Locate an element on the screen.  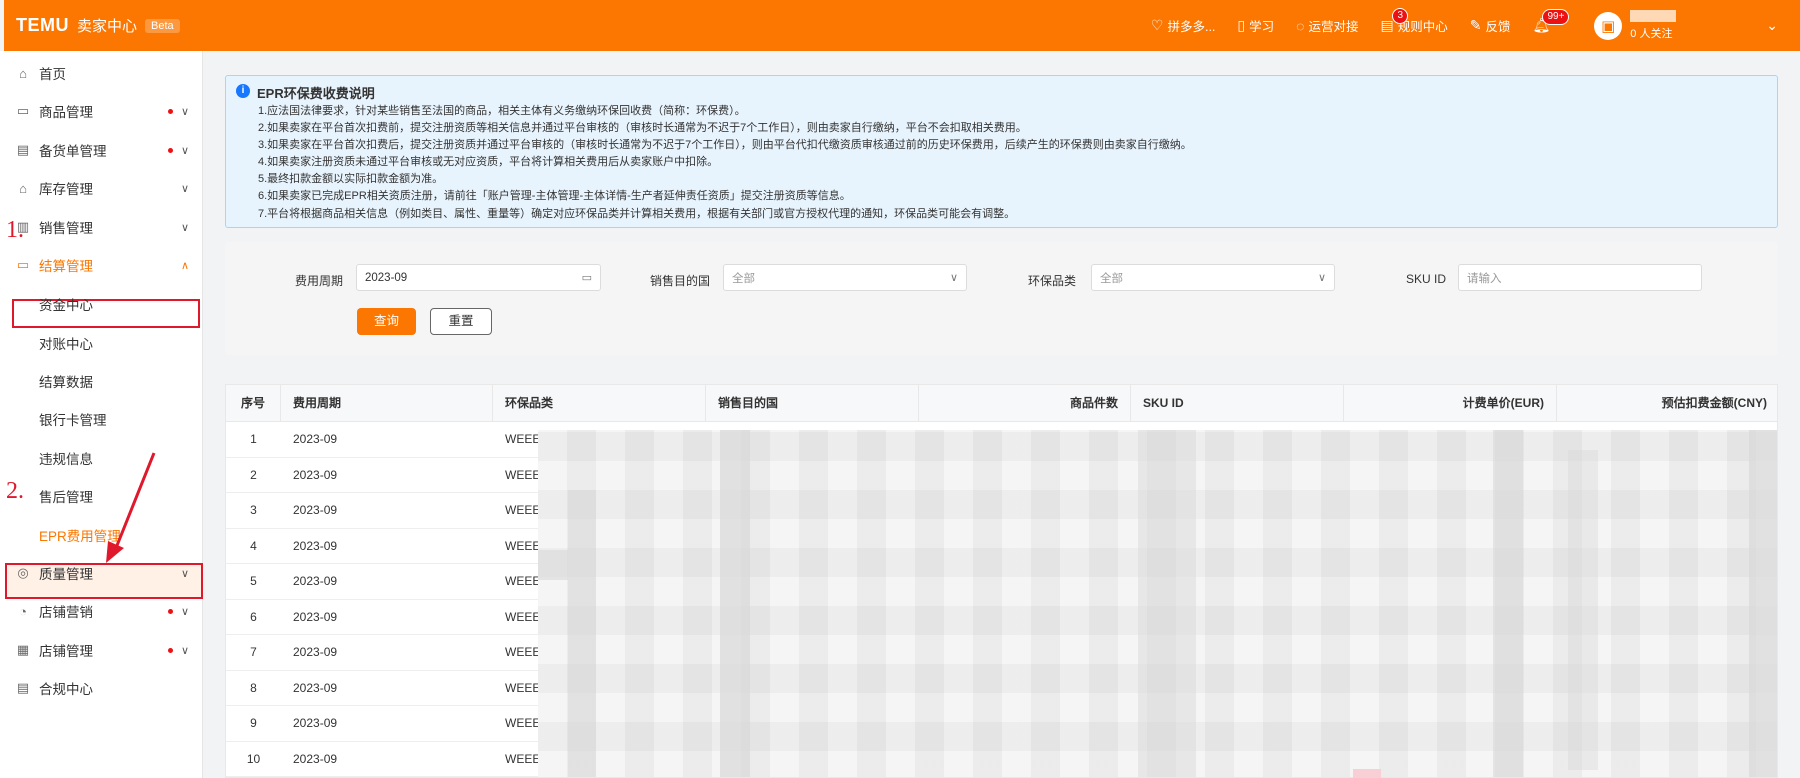
warehouse-icon: ⌂ is located at coordinates (23, 188).